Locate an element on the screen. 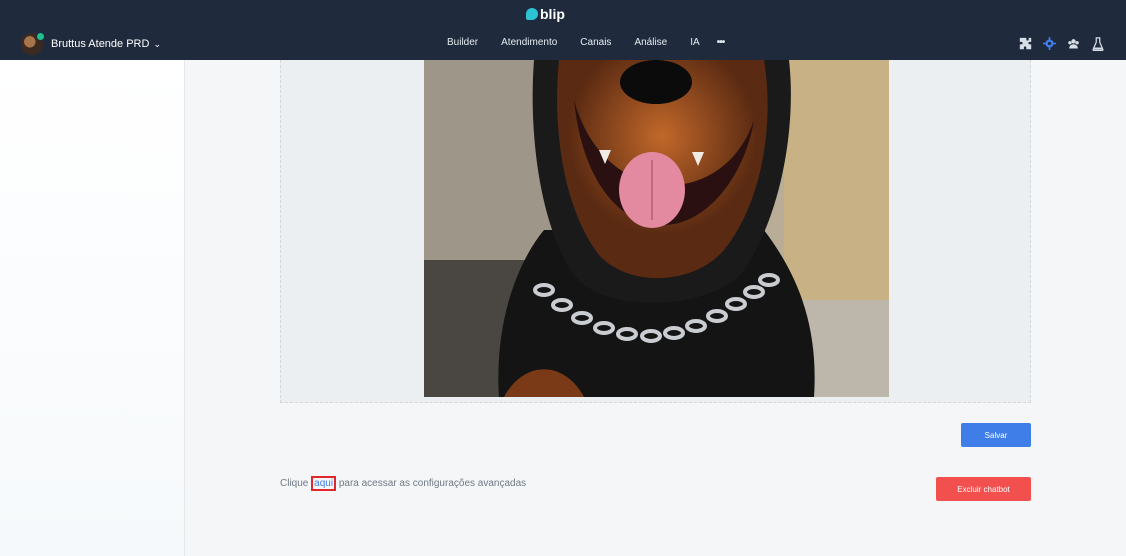 The image size is (1126, 556). flask-icon is located at coordinates (1097, 43).